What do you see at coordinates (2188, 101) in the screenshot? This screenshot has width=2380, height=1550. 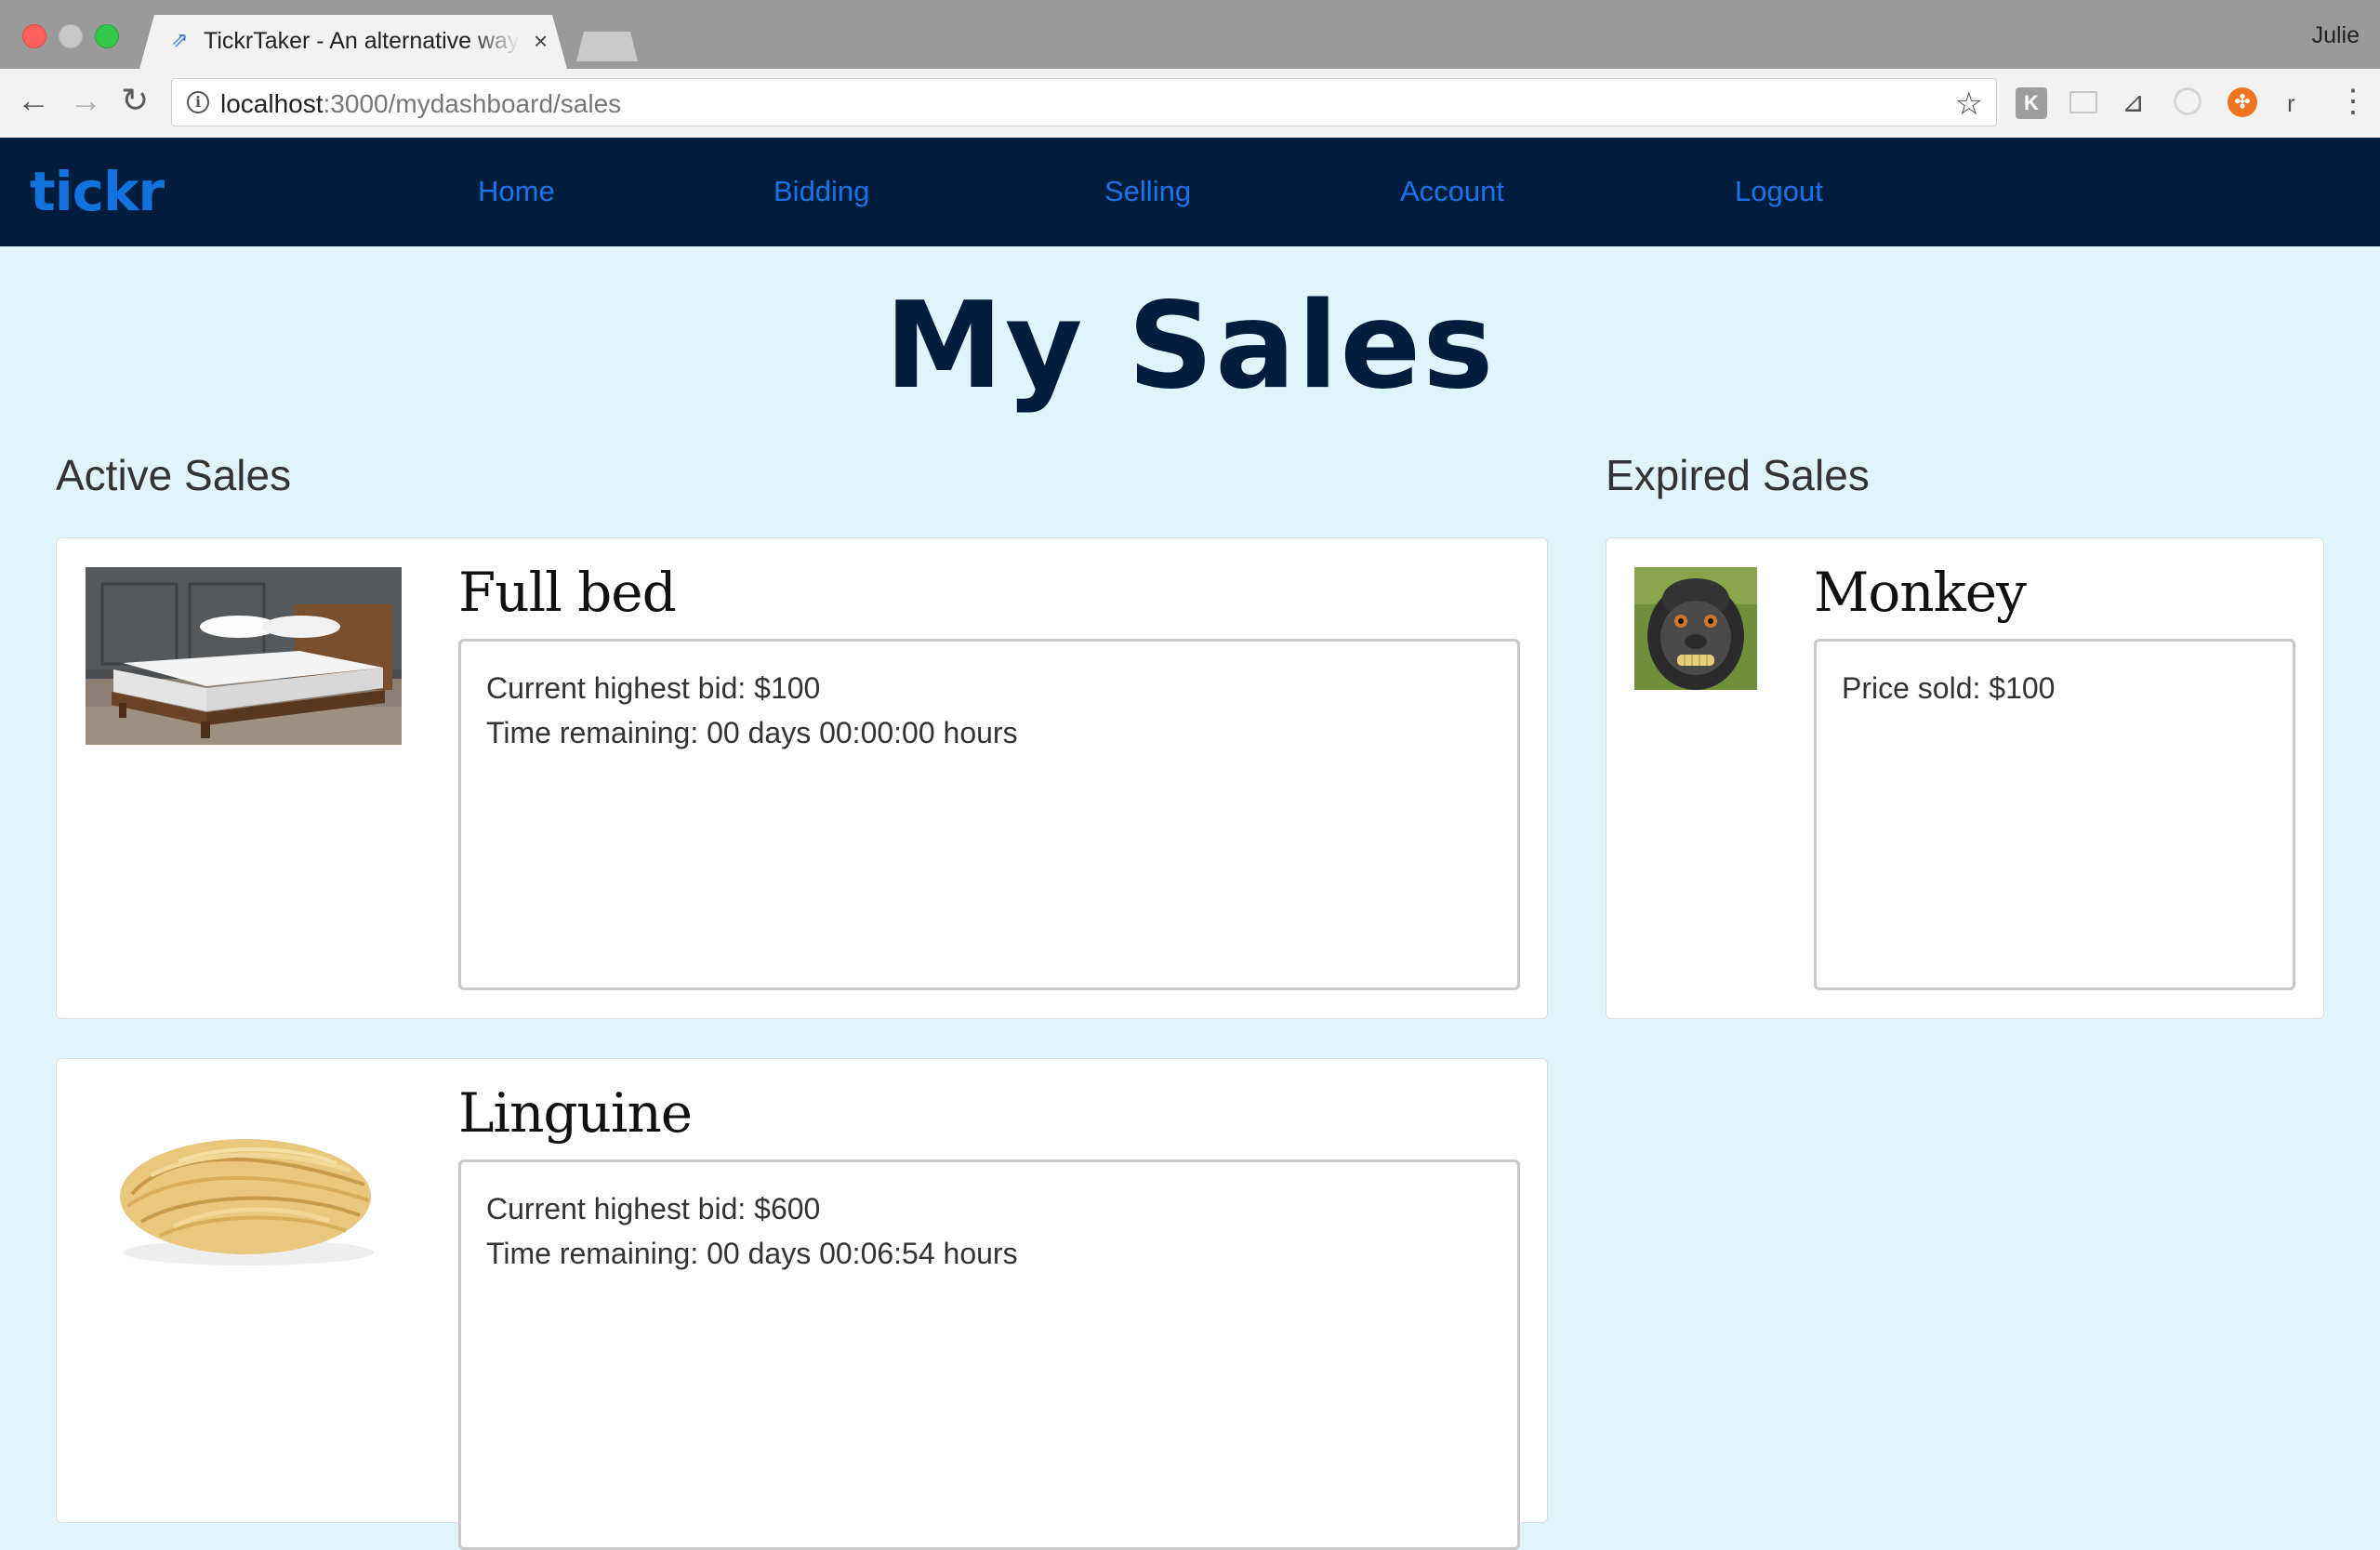 I see `extension-circle-icon` at bounding box center [2188, 101].